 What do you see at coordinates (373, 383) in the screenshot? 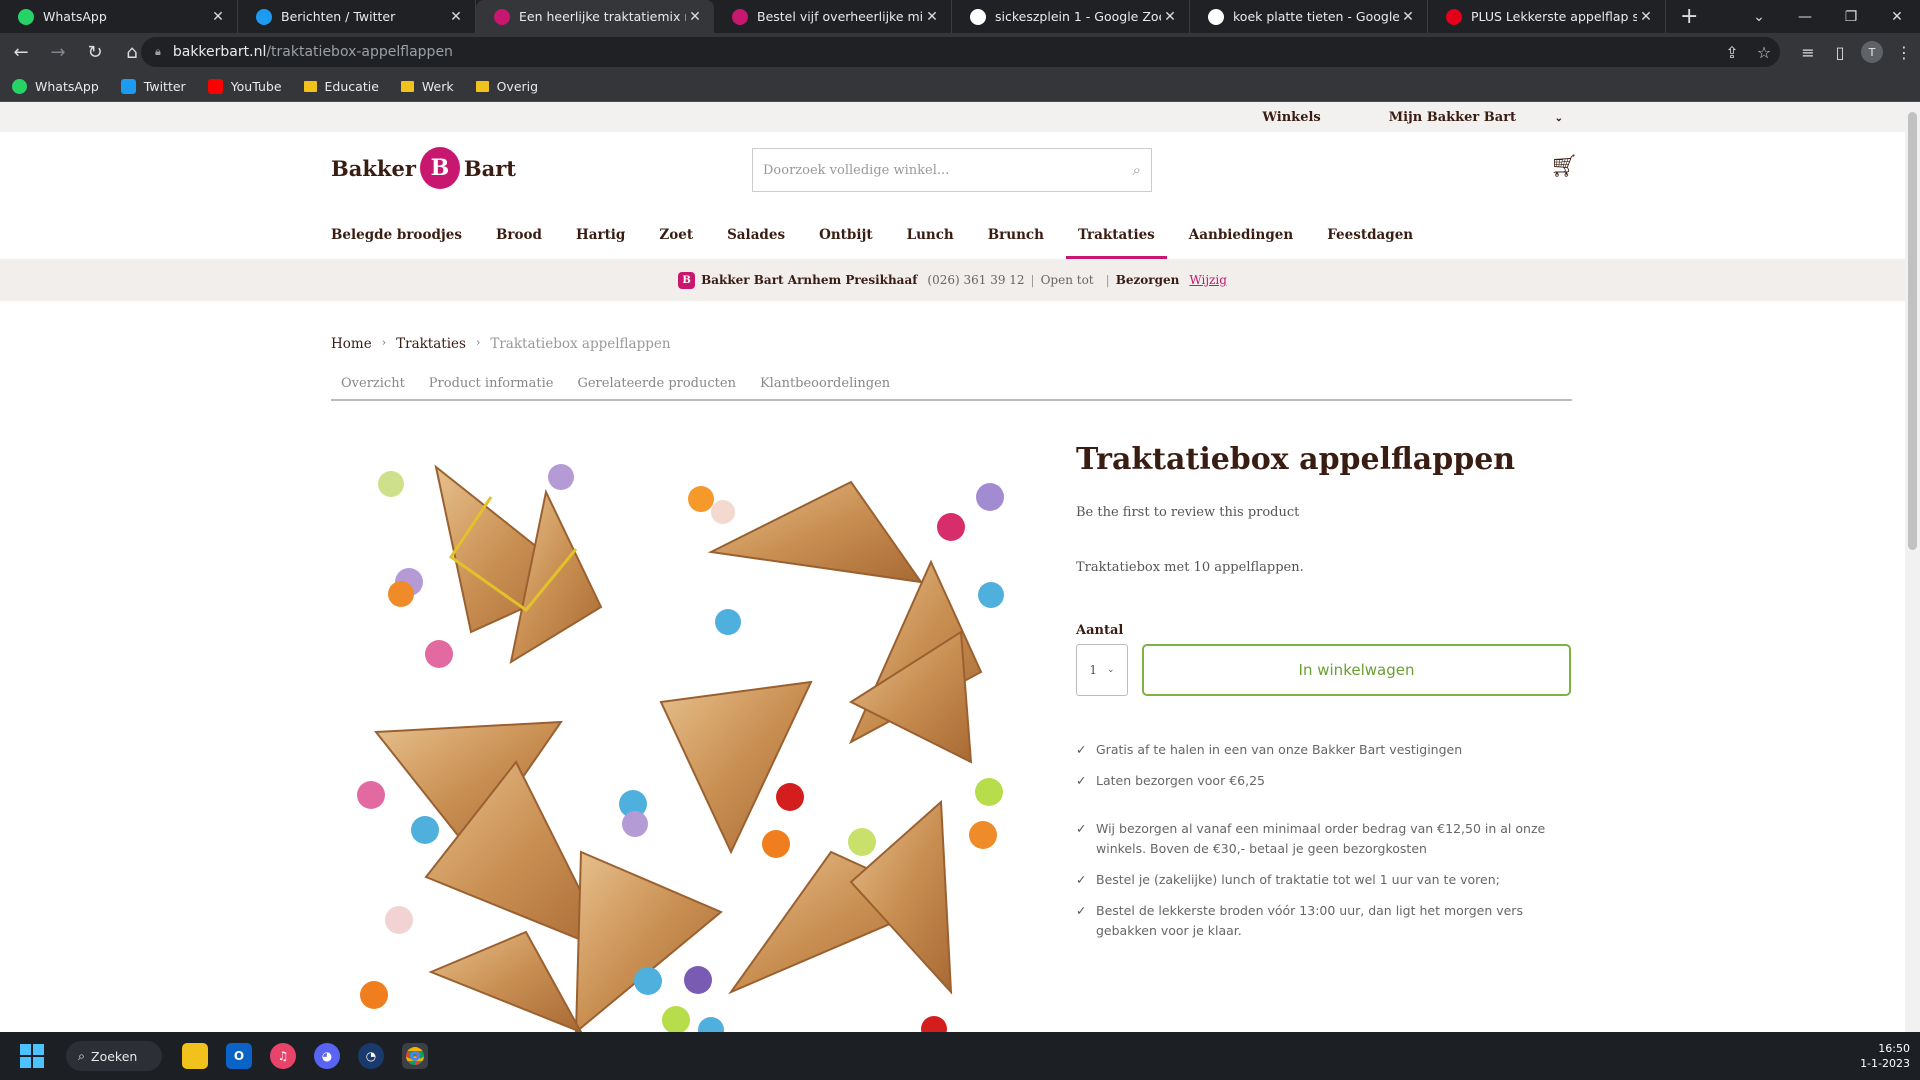
I see `tab-overview: Overzicht` at bounding box center [373, 383].